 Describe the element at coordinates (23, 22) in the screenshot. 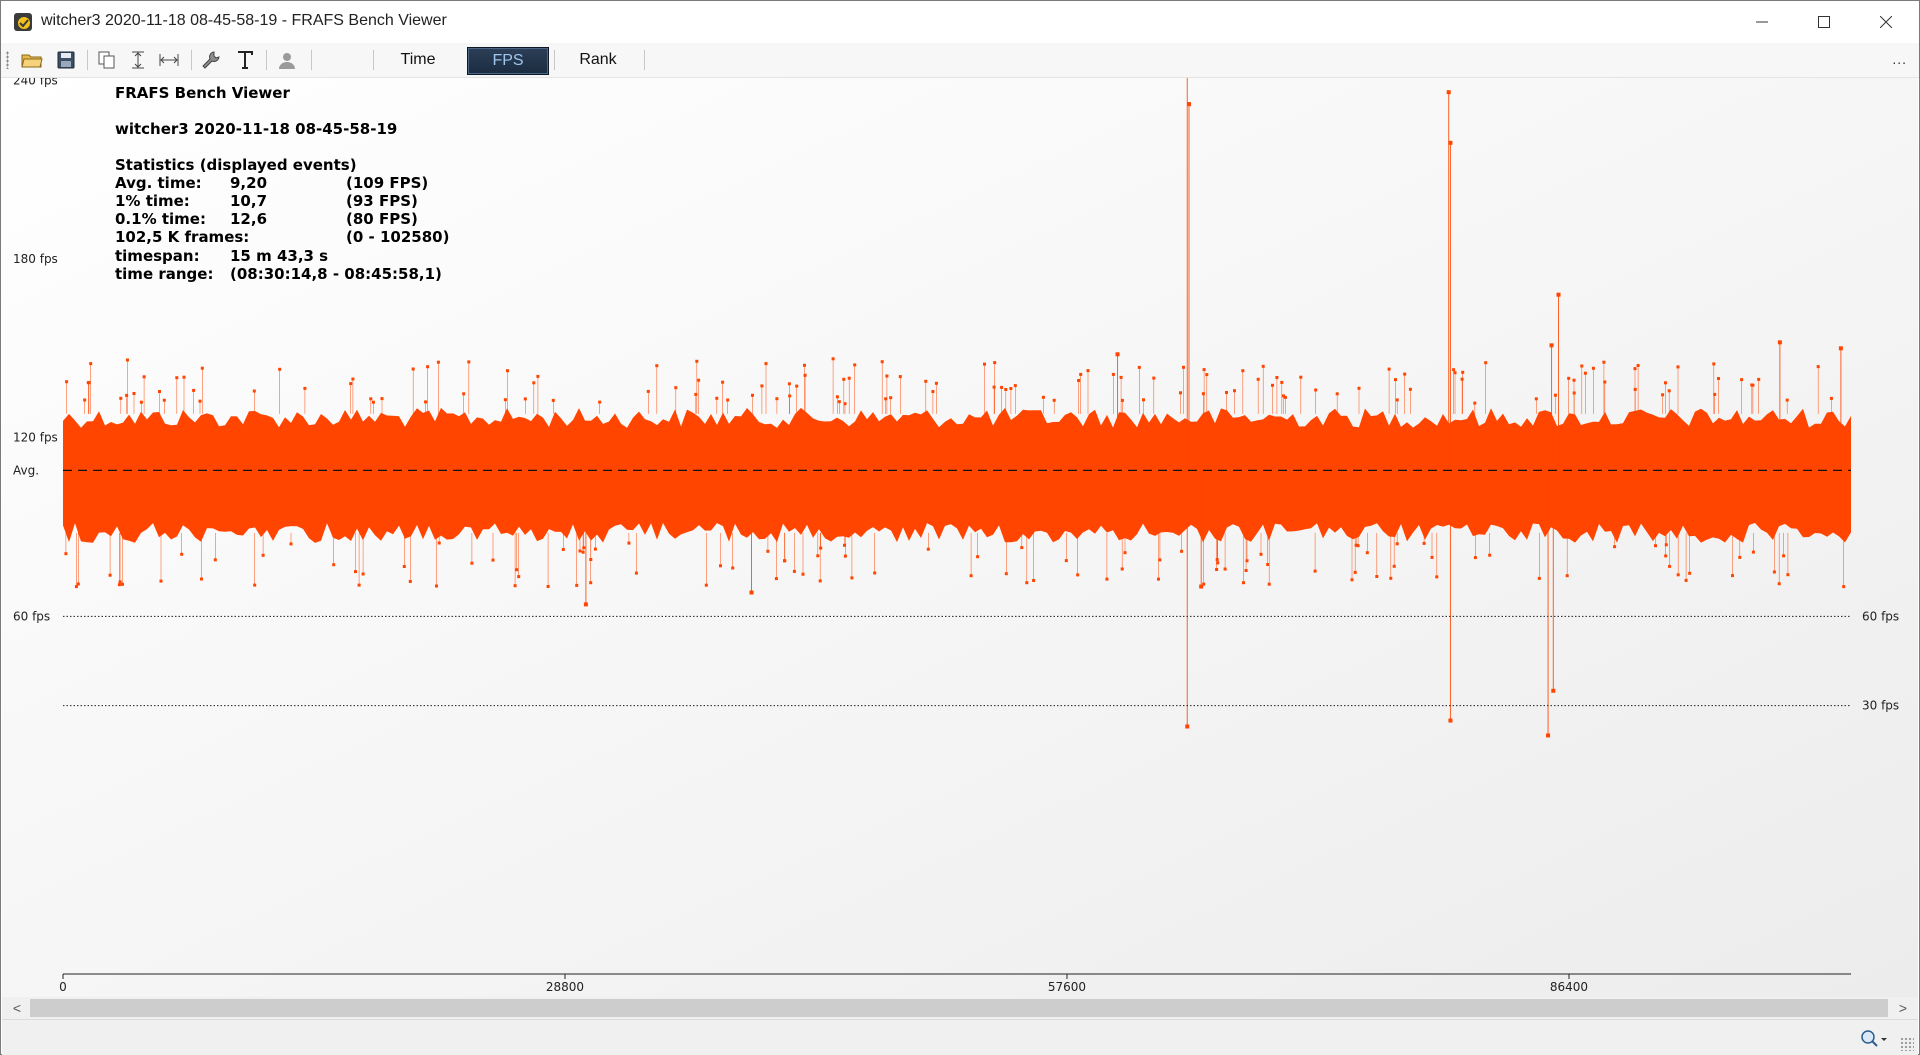

I see `app-logo-icon` at that location.